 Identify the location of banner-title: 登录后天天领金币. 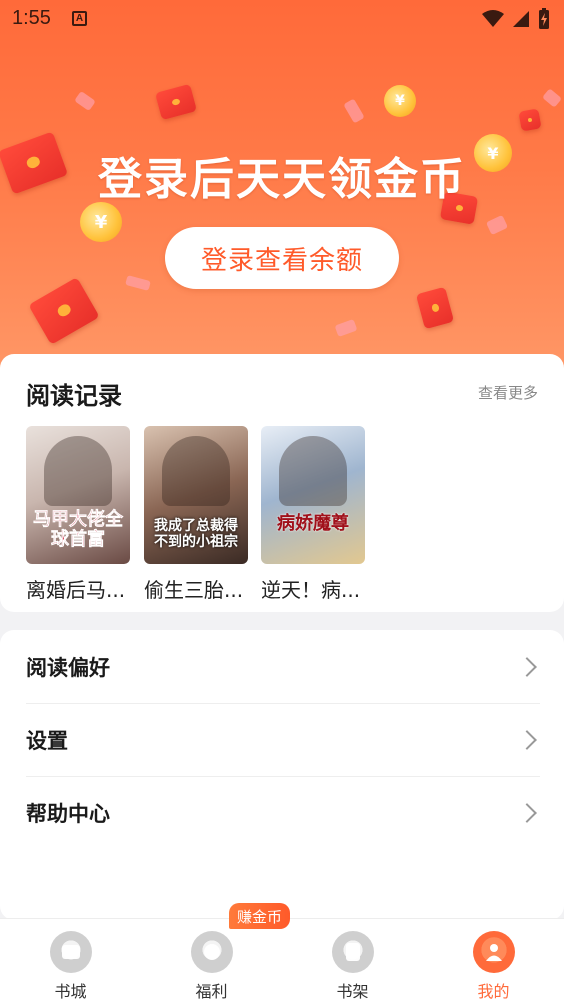
(282, 179).